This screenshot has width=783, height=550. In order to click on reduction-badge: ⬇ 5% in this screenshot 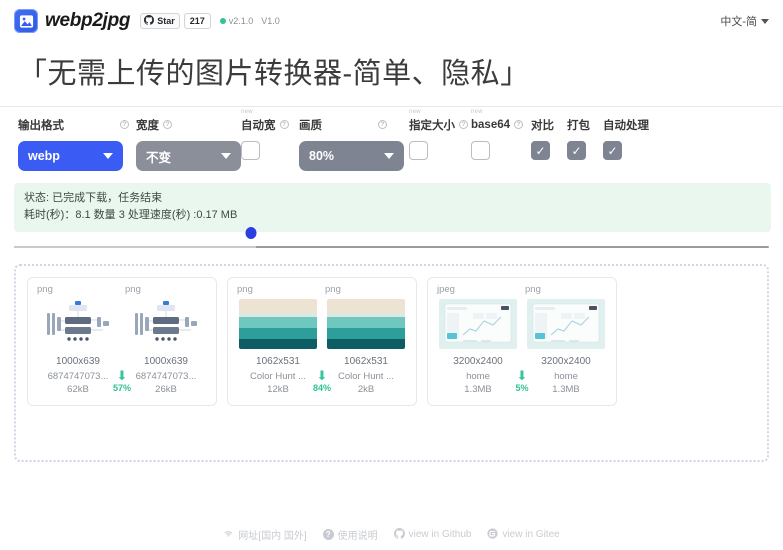, I will do `click(521, 381)`.